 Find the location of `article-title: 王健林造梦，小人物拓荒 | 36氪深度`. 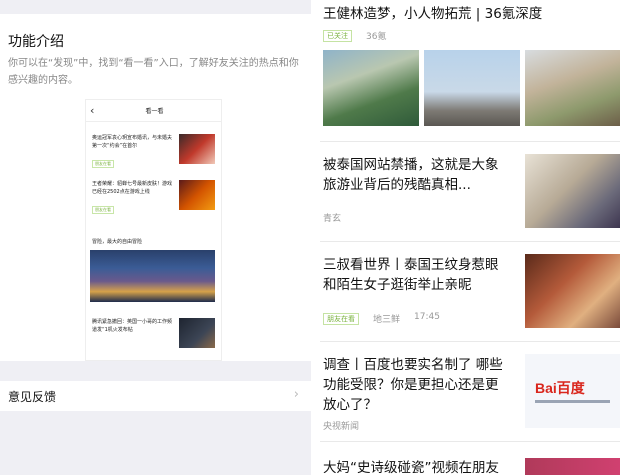

article-title: 王健林造梦，小人物拓荒 | 36氪深度 is located at coordinates (433, 14).